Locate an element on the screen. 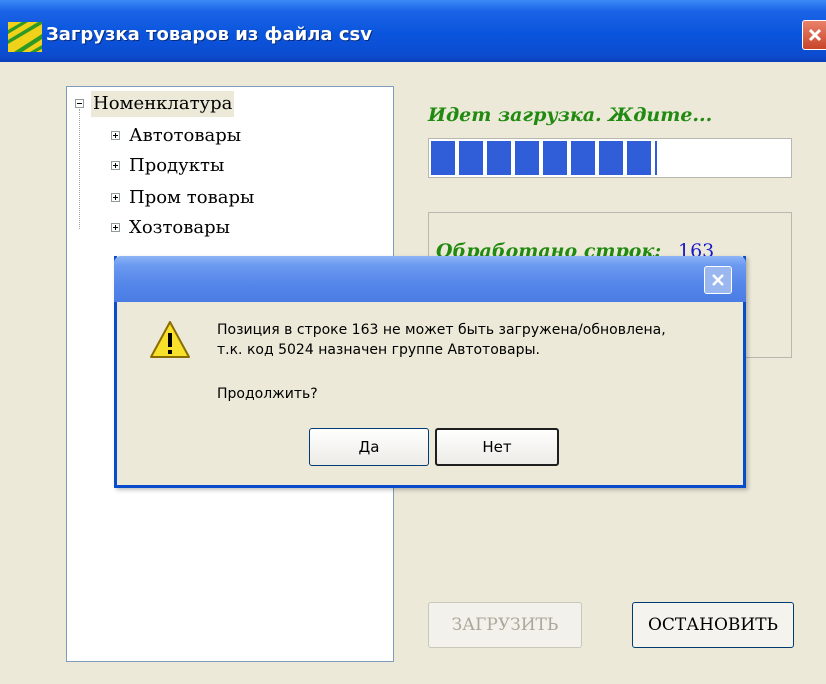  tree-connector is located at coordinates (80, 169).